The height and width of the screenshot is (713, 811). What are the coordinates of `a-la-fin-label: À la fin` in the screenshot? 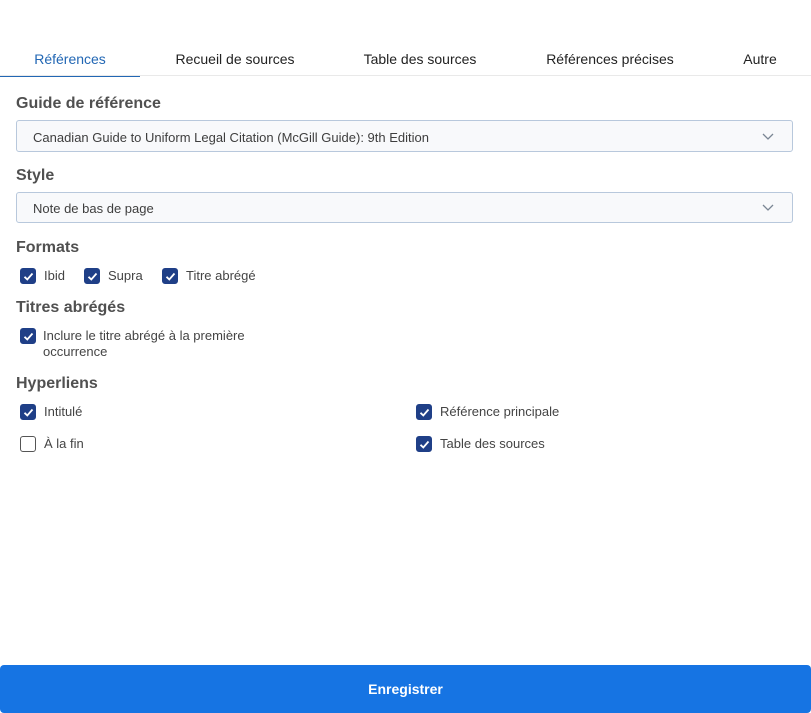 It's located at (64, 444).